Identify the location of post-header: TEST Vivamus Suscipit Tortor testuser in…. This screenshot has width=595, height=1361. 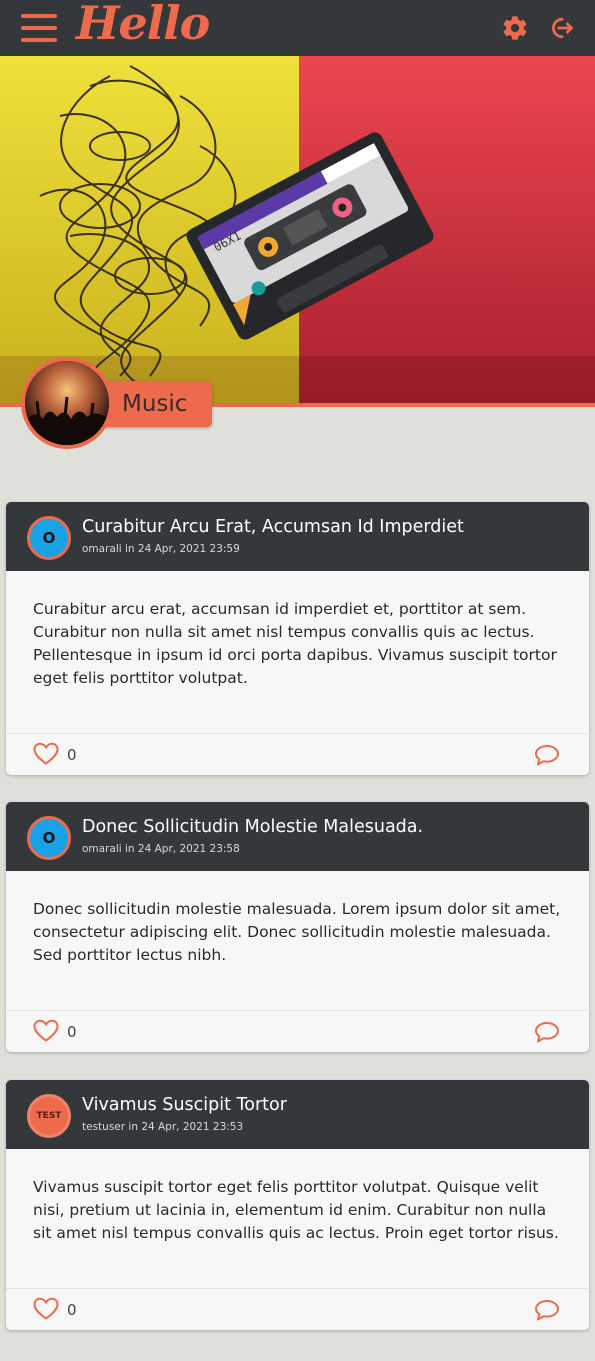
(297, 1114).